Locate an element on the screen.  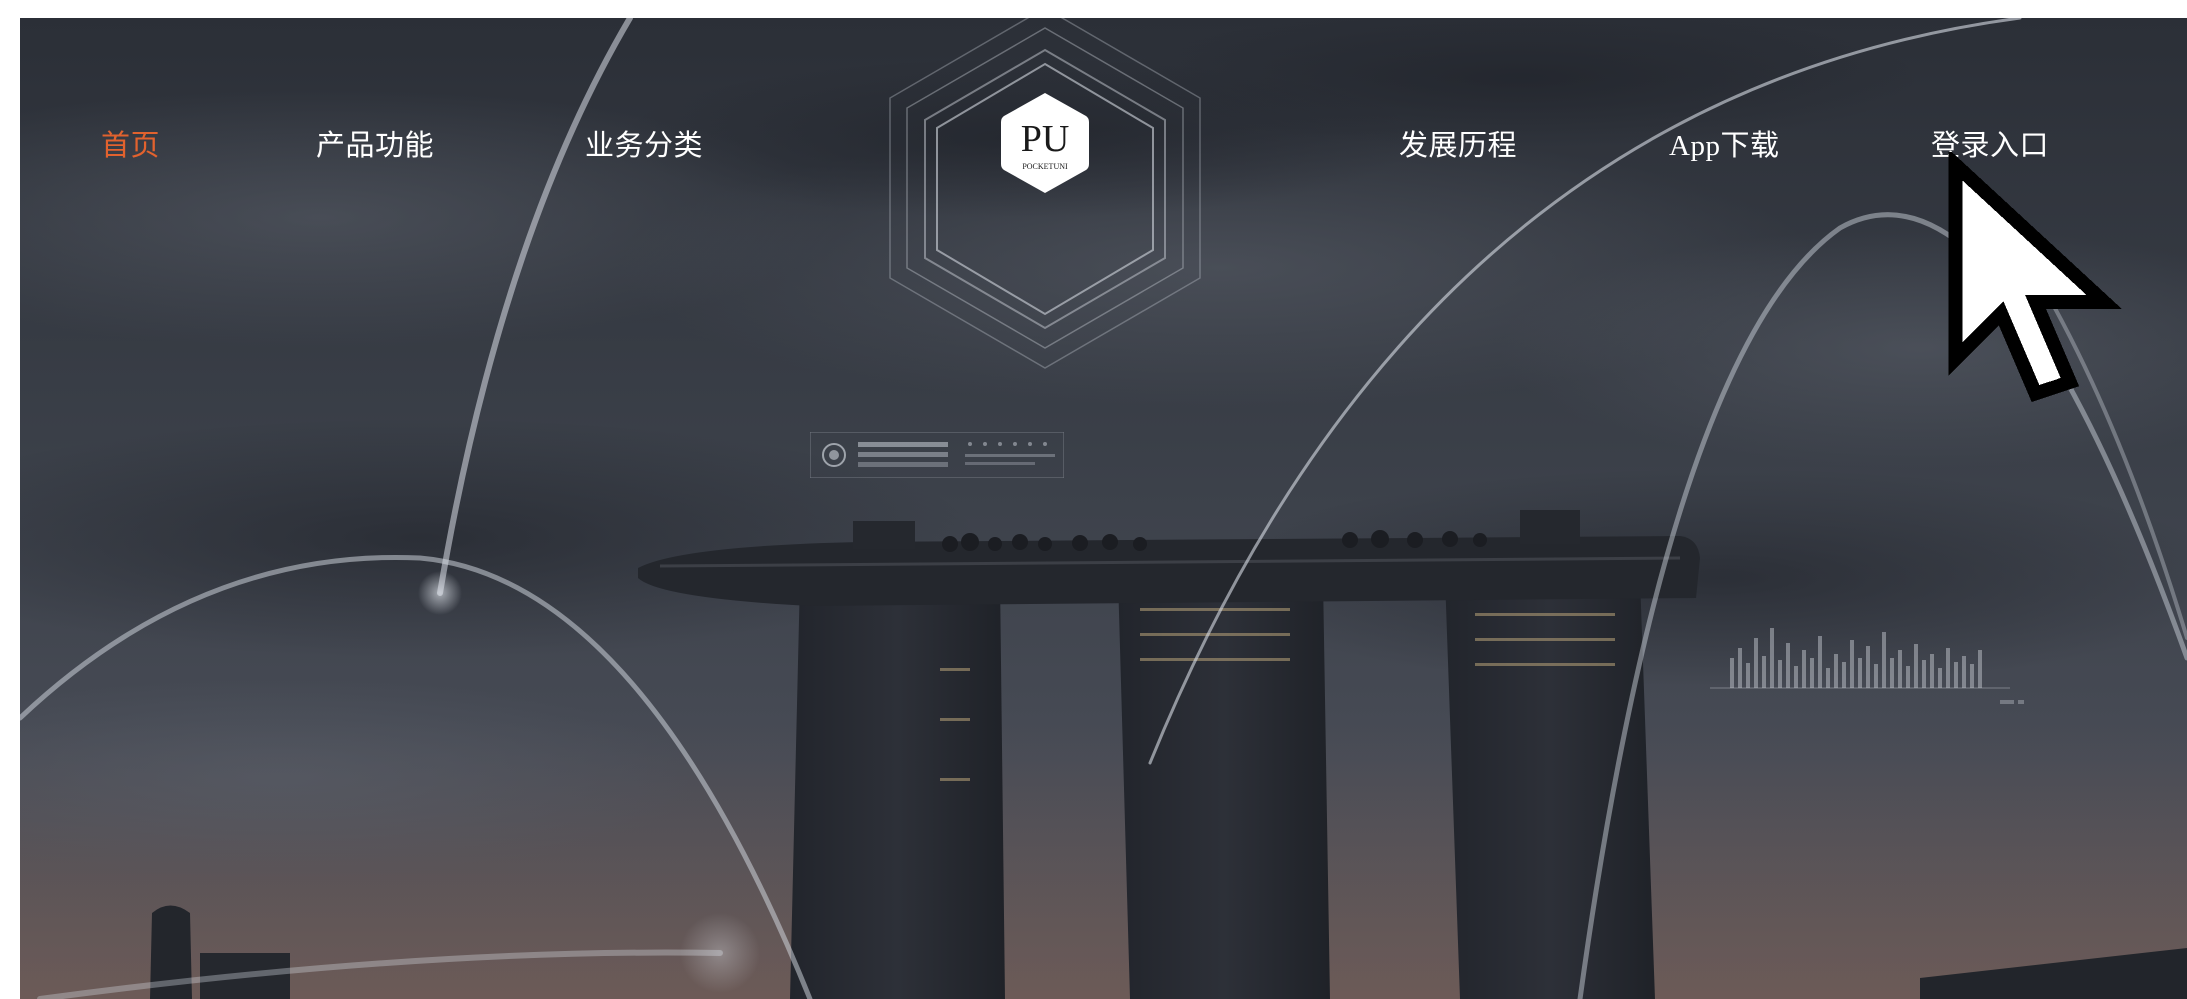
hud-bar-graphic is located at coordinates (1867, 666).